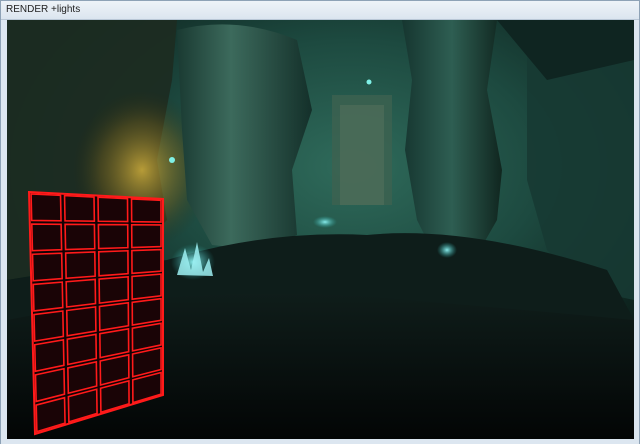 This screenshot has width=640, height=444. What do you see at coordinates (43, 9) in the screenshot?
I see `window-title: RENDER +lights` at bounding box center [43, 9].